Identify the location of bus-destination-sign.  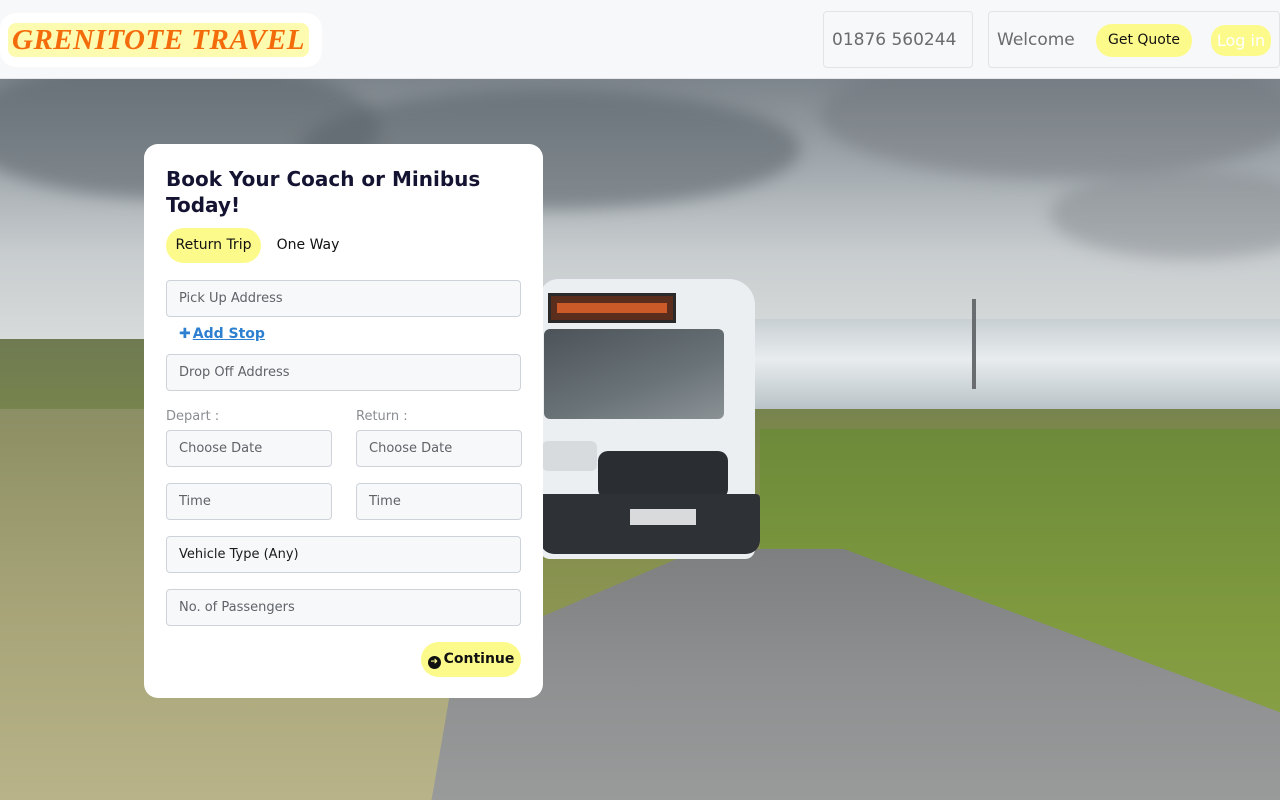
(612, 308).